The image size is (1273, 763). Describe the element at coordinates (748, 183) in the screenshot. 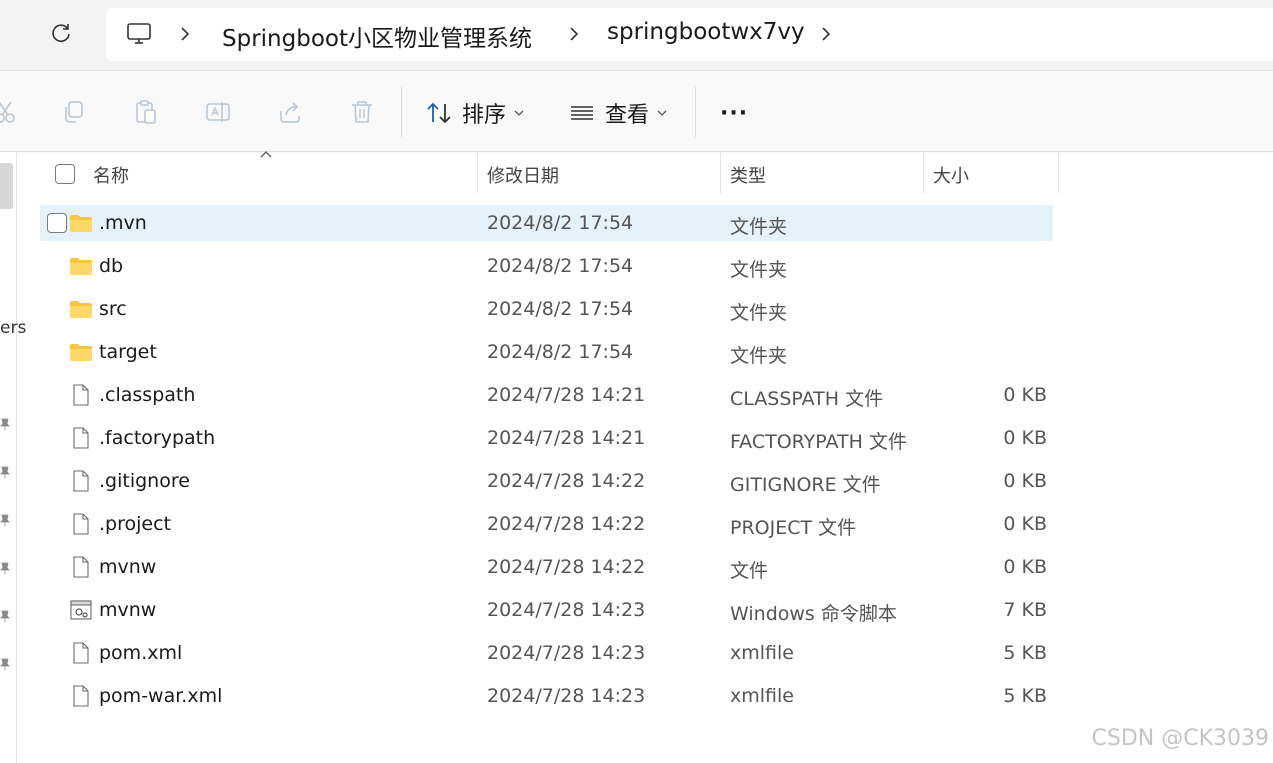

I see `column-header-type: 类型` at that location.